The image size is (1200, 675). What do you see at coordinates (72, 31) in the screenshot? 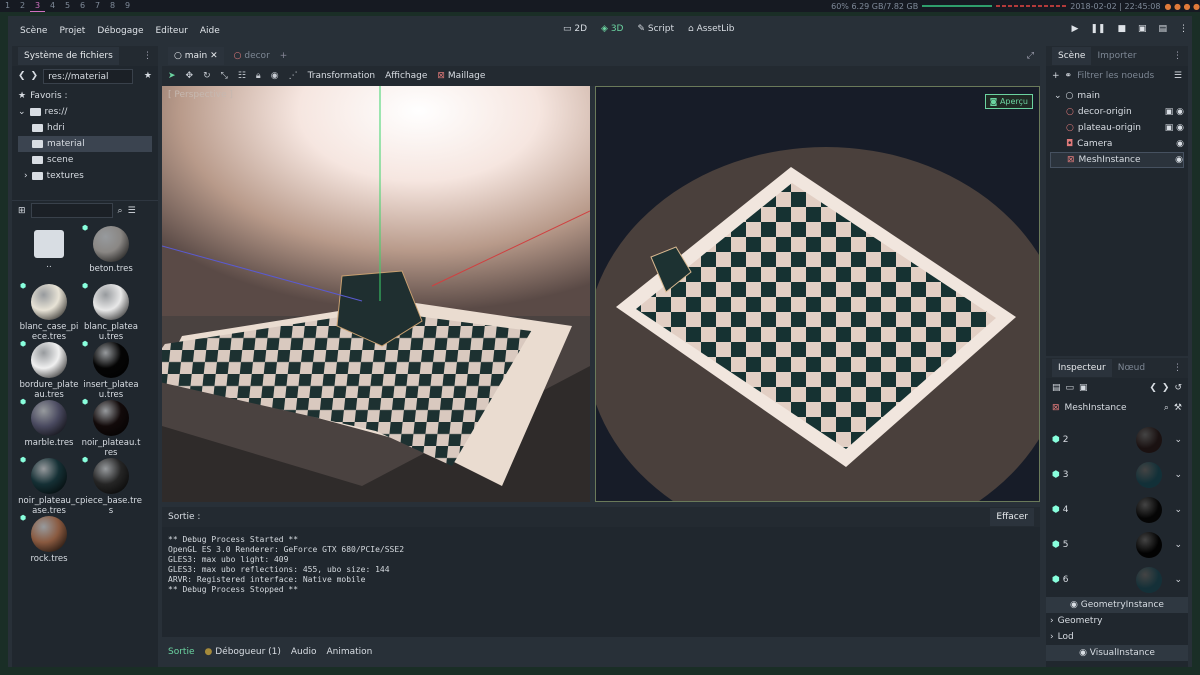
I see `menu-projet: Projet` at bounding box center [72, 31].